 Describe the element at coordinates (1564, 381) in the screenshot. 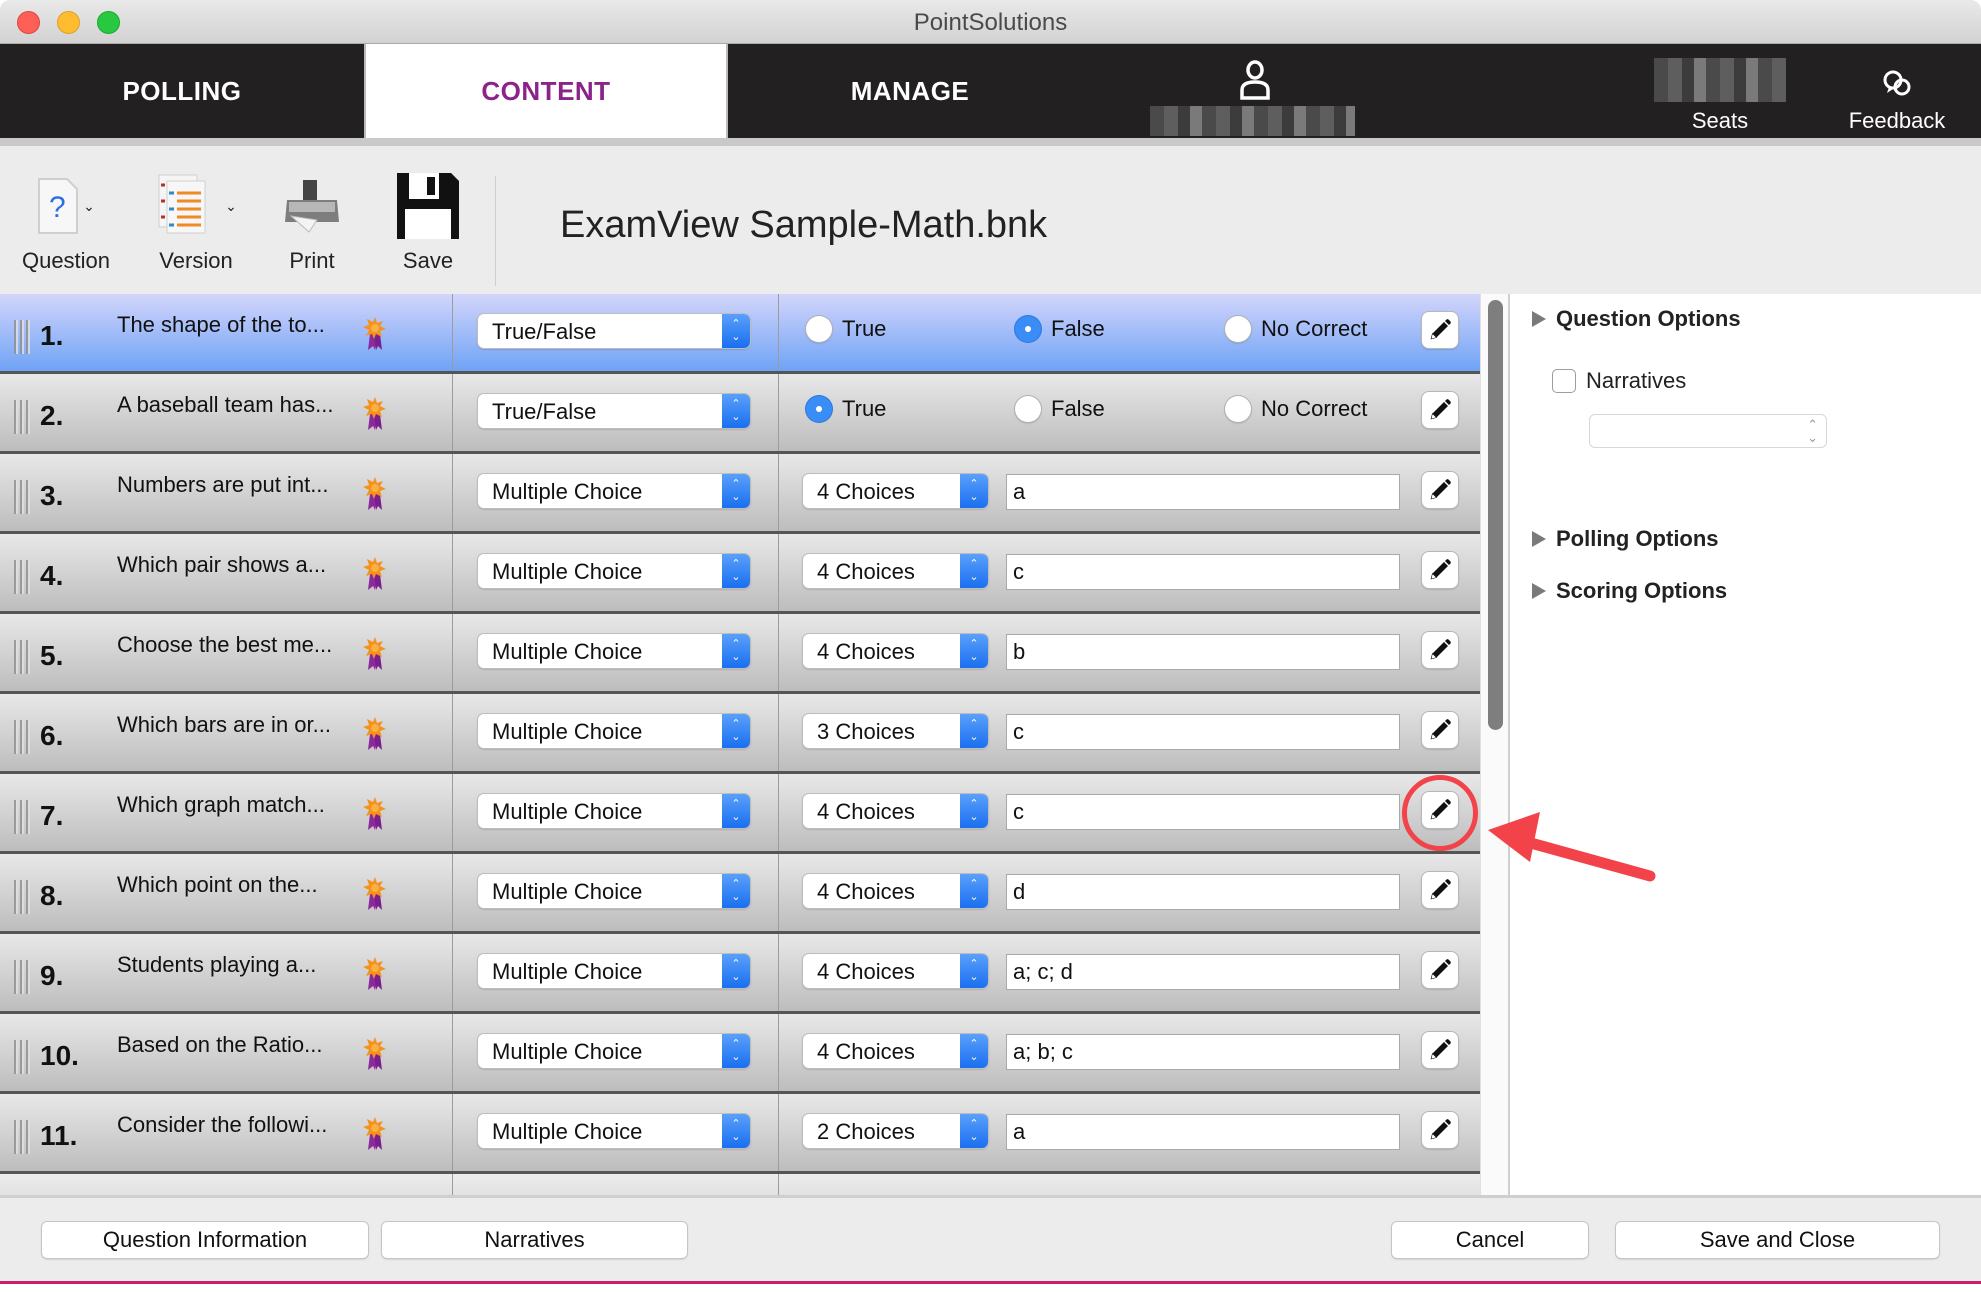

I see `checkbox-box` at that location.